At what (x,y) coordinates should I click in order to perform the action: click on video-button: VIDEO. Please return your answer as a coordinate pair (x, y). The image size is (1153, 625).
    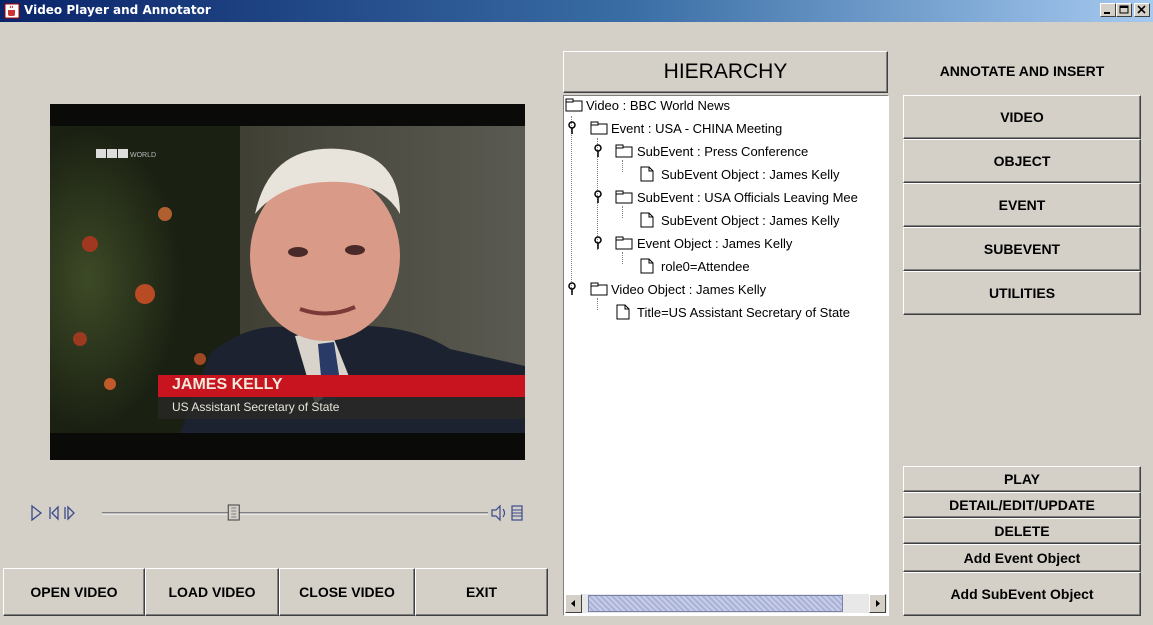
    Looking at the image, I should click on (1022, 117).